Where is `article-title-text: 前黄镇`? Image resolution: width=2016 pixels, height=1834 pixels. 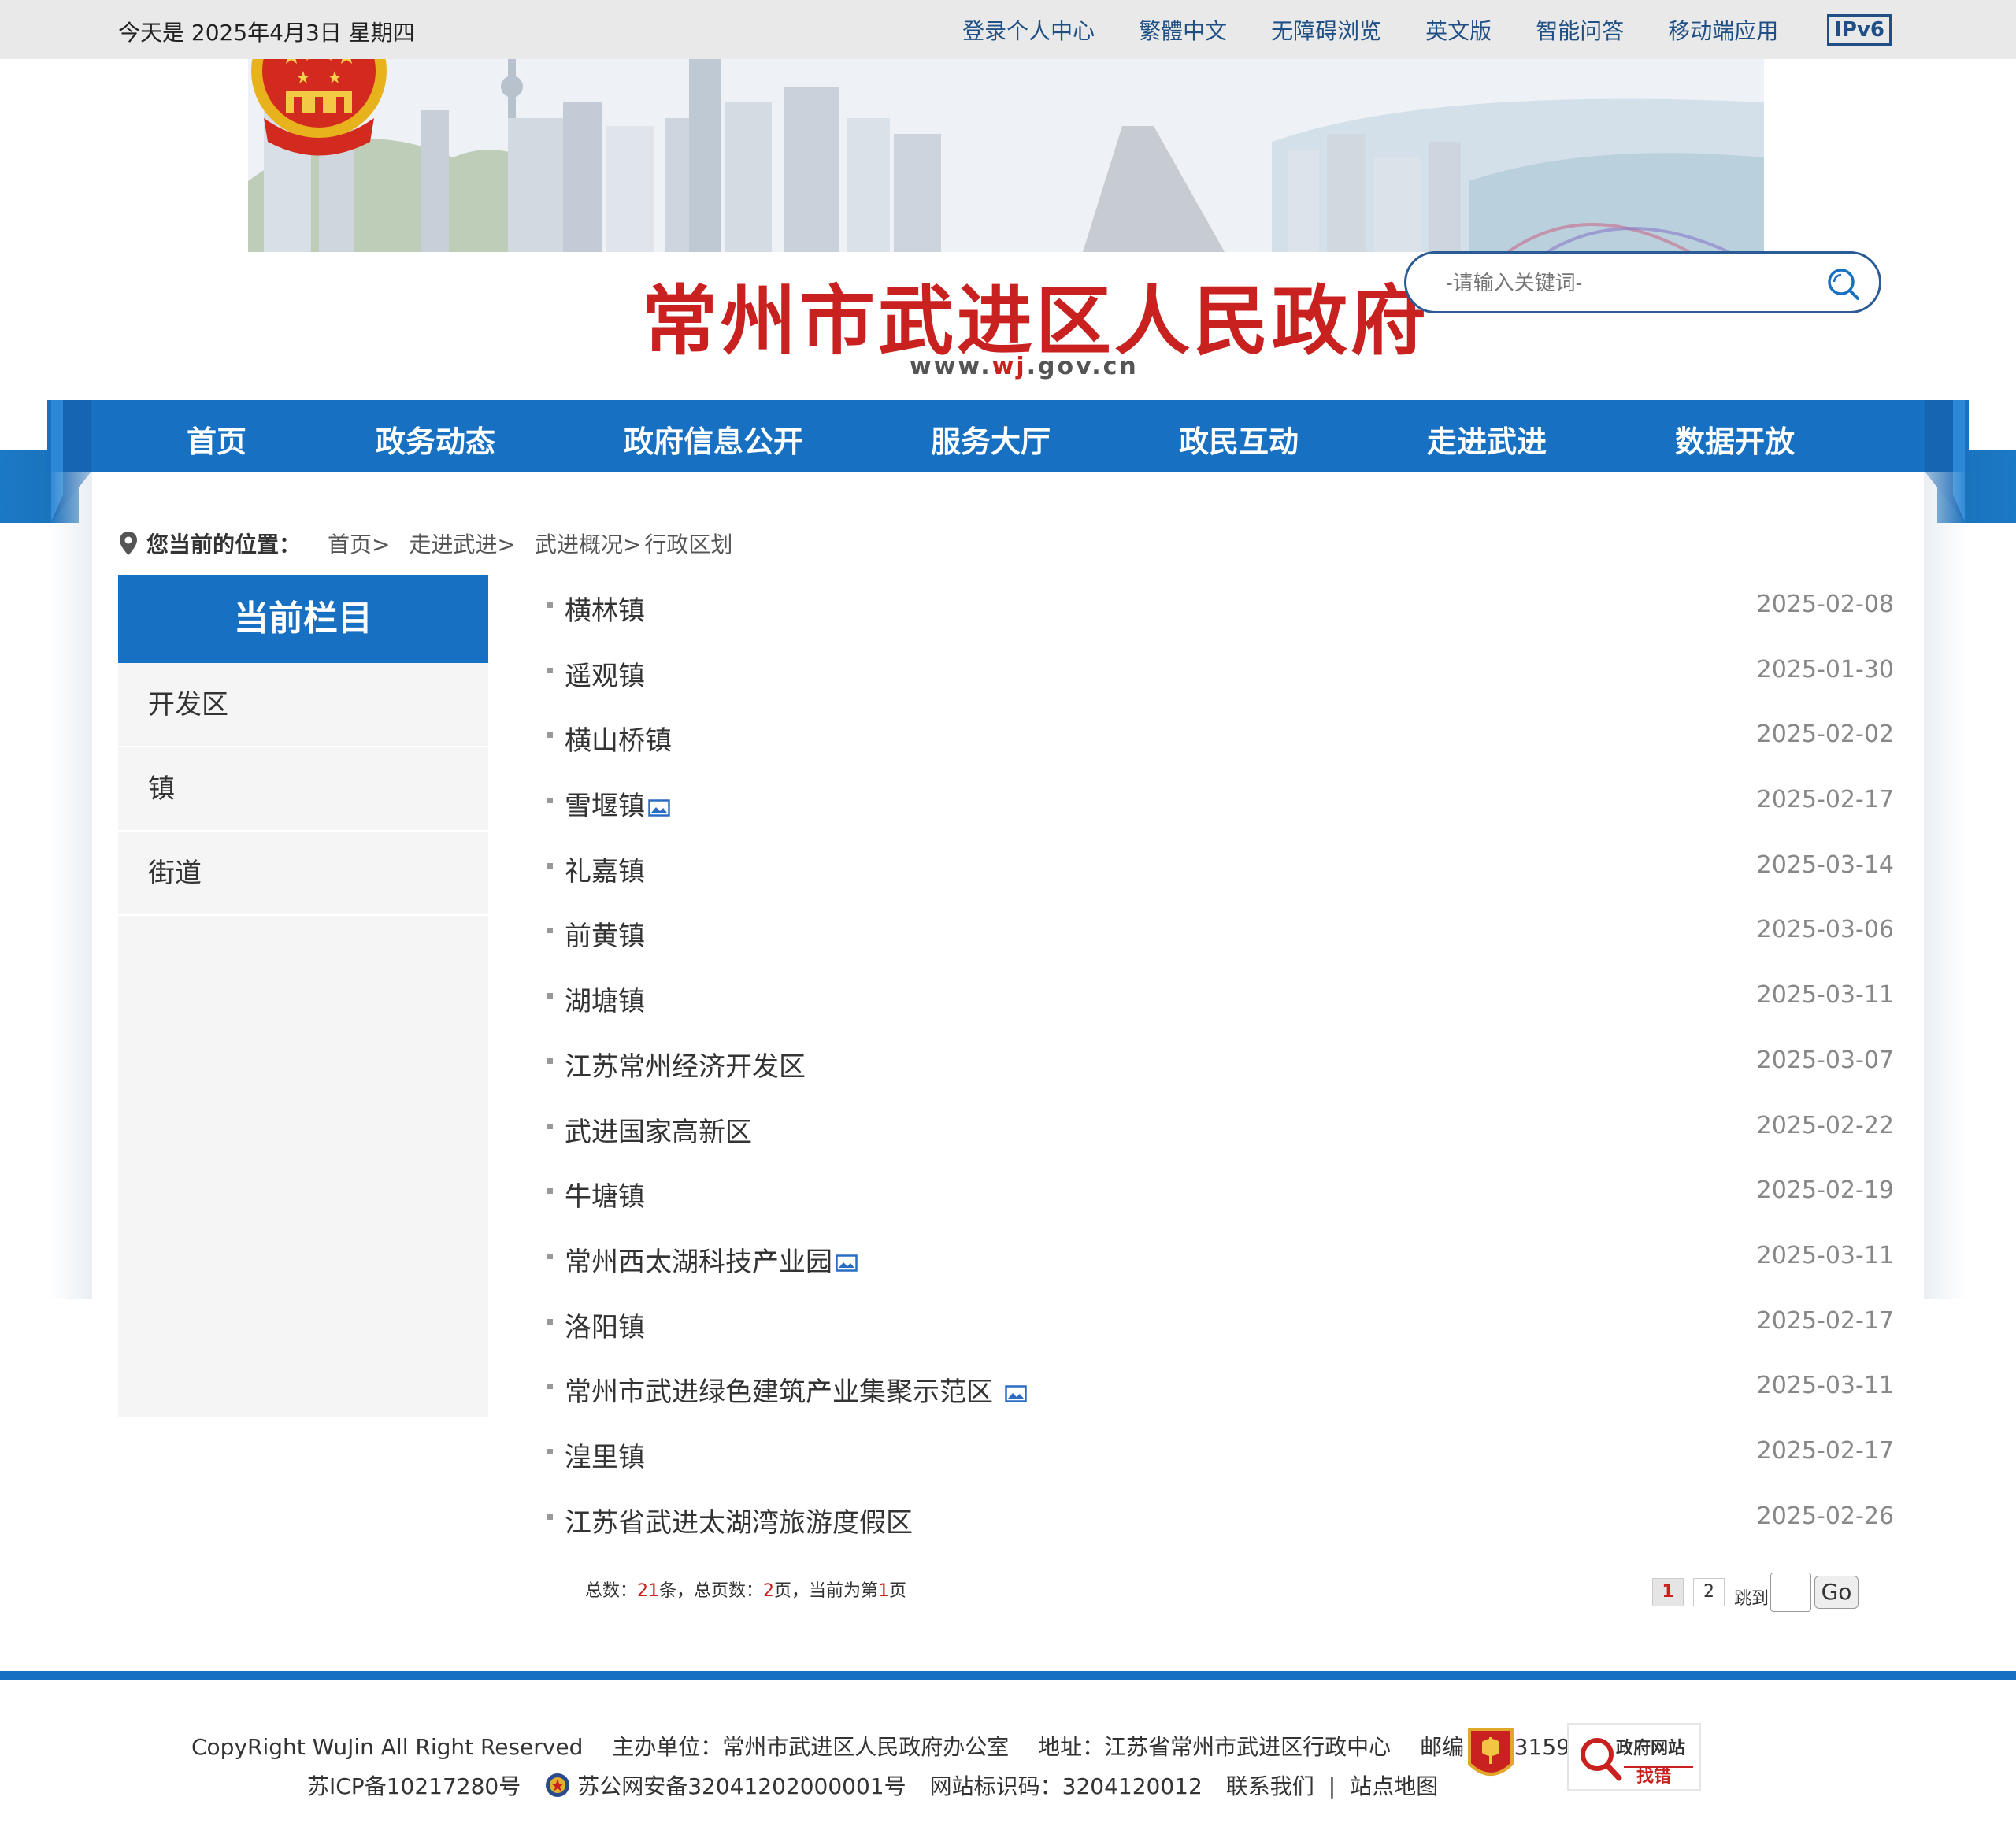
article-title-text: 前黄镇 is located at coordinates (605, 937).